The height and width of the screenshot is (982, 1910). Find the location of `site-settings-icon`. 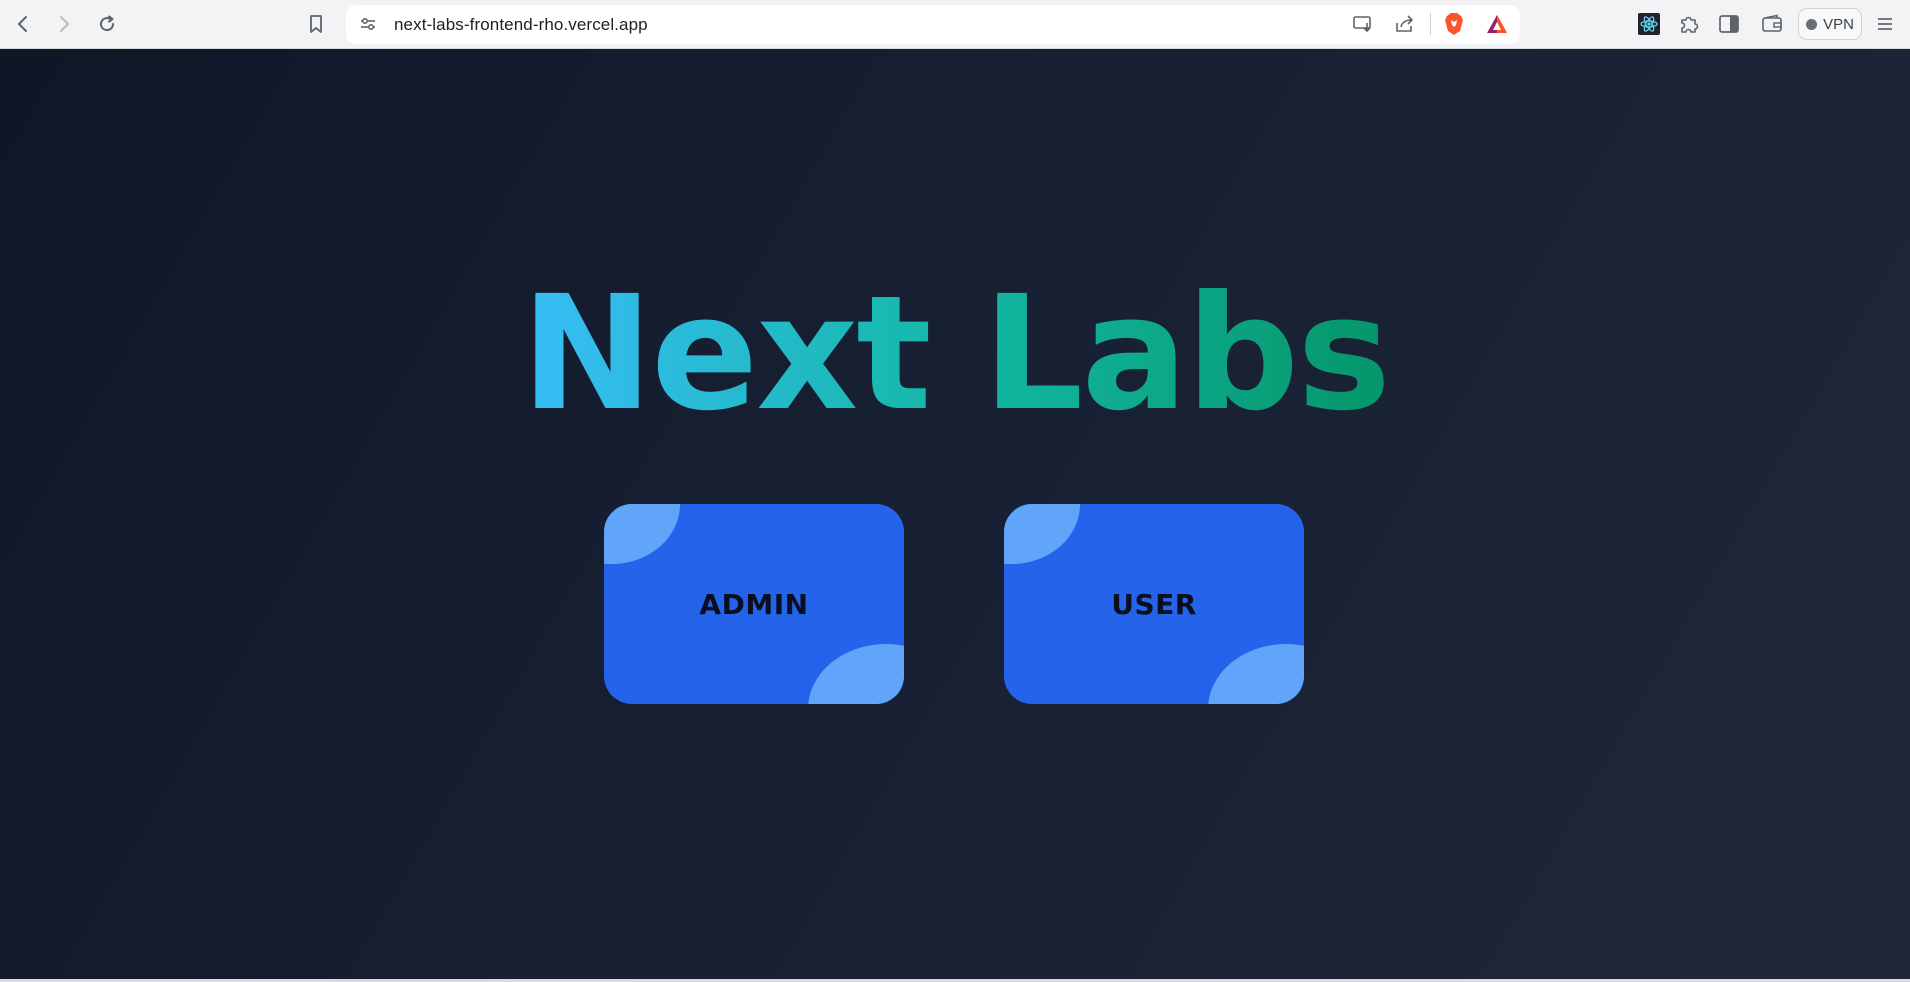

site-settings-icon is located at coordinates (368, 24).